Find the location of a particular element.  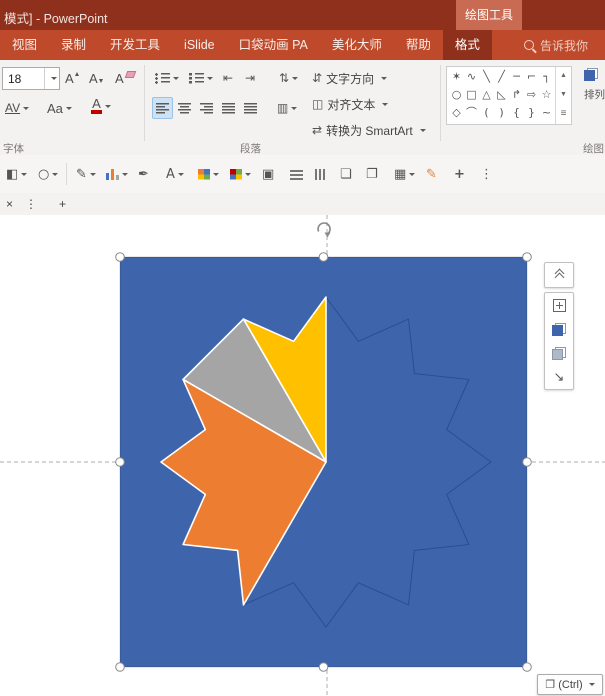

align-text-label: 对齐文本 is located at coordinates (351, 104).